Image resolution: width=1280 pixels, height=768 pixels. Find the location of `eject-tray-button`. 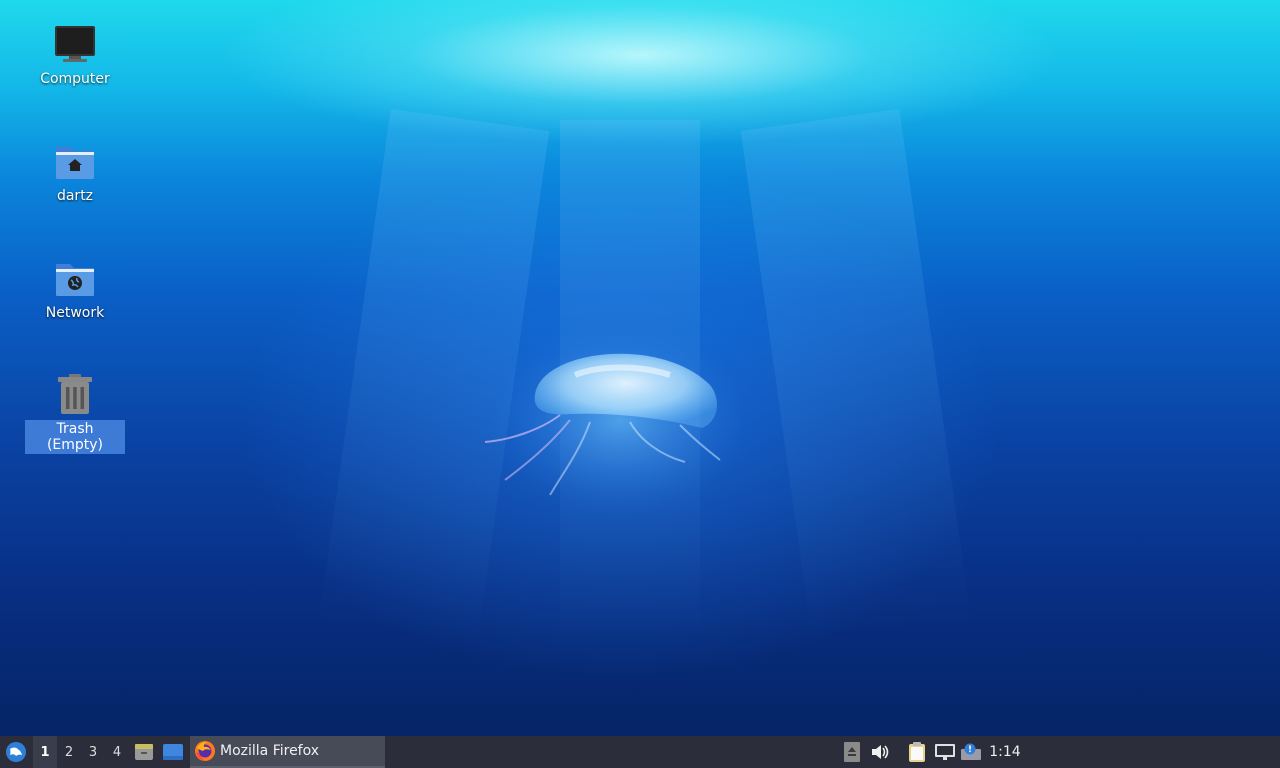

eject-tray-button is located at coordinates (852, 752).